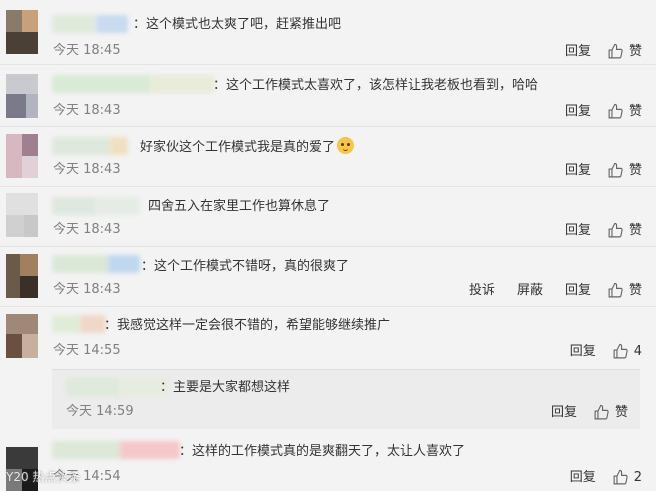  Describe the element at coordinates (238, 147) in the screenshot. I see `comment-text-body: 好家伙这个工作模式我是真的爱了` at that location.